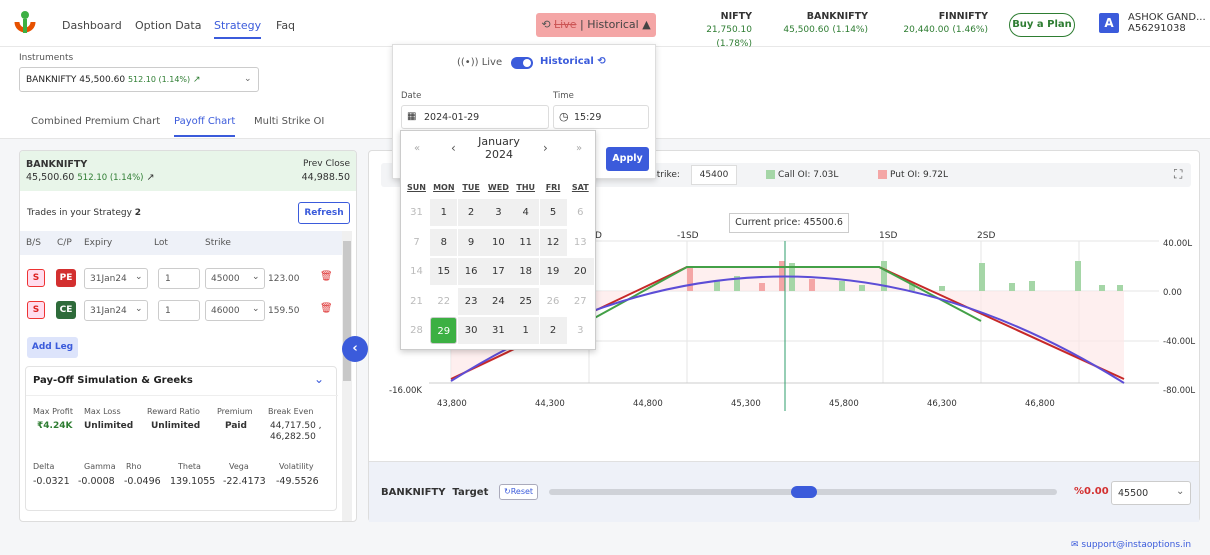 This screenshot has height=555, width=1210. Describe the element at coordinates (526, 271) in the screenshot. I see `calendar-day: 18` at that location.